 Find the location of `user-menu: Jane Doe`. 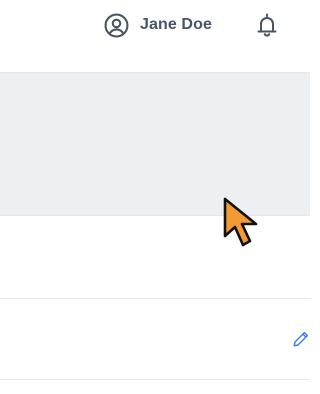

user-menu: Jane Doe is located at coordinates (158, 25).